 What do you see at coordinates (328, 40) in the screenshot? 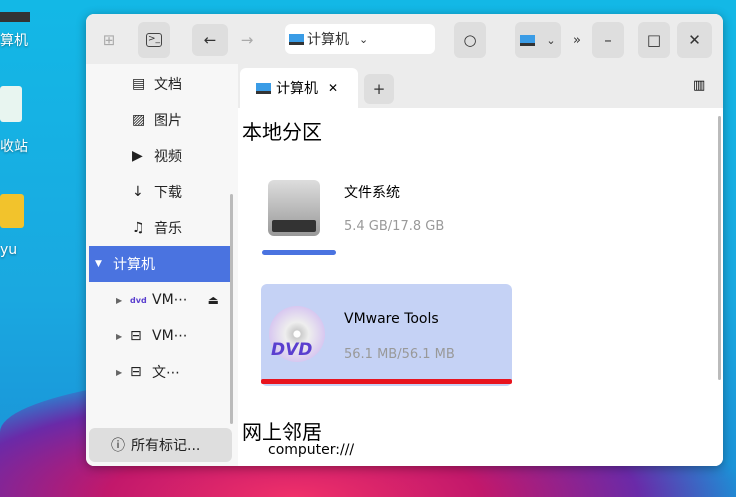
I see `address-text: 计算机` at bounding box center [328, 40].